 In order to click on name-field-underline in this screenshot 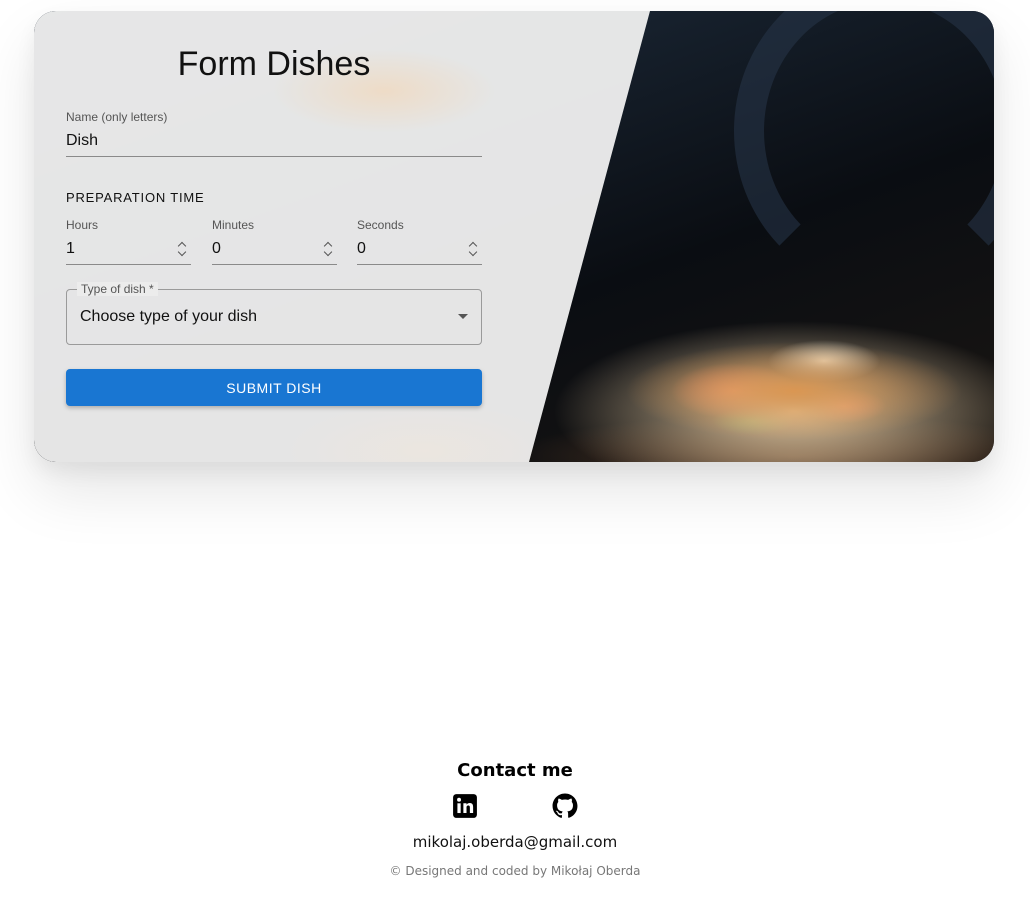, I will do `click(274, 156)`.